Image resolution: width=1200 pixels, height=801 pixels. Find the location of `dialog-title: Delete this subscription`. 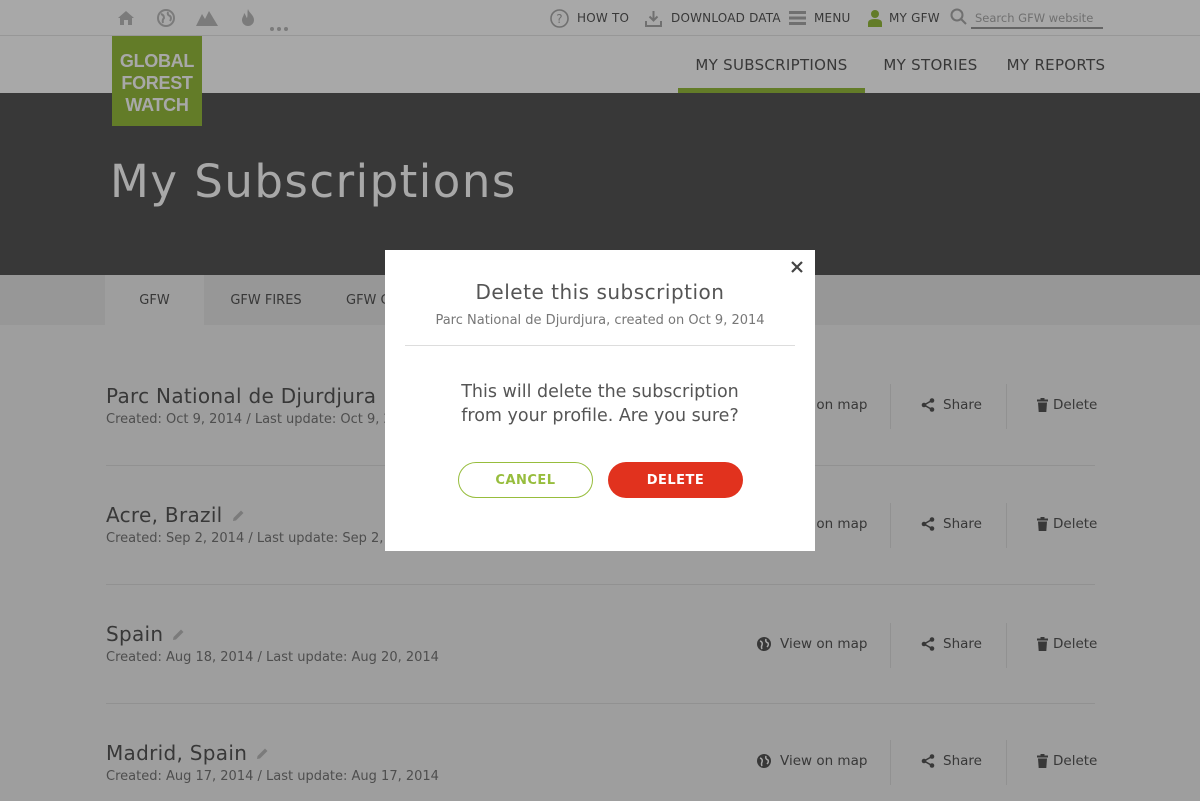

dialog-title: Delete this subscription is located at coordinates (600, 292).